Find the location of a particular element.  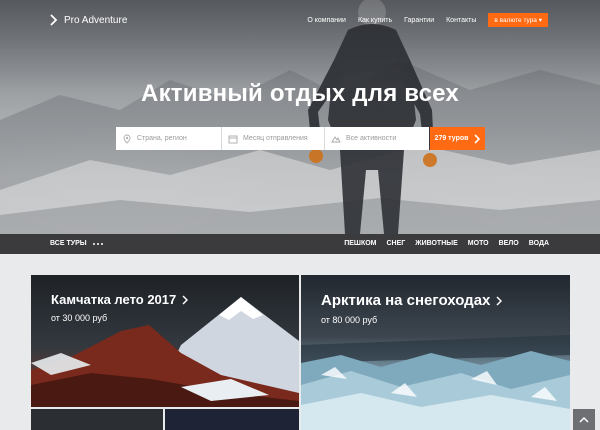

month-field: Месяц отправления is located at coordinates (273, 138).